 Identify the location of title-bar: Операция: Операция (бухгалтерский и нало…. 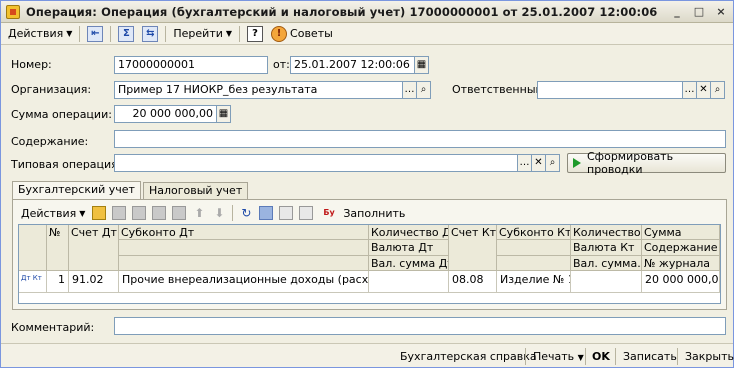
(367, 12).